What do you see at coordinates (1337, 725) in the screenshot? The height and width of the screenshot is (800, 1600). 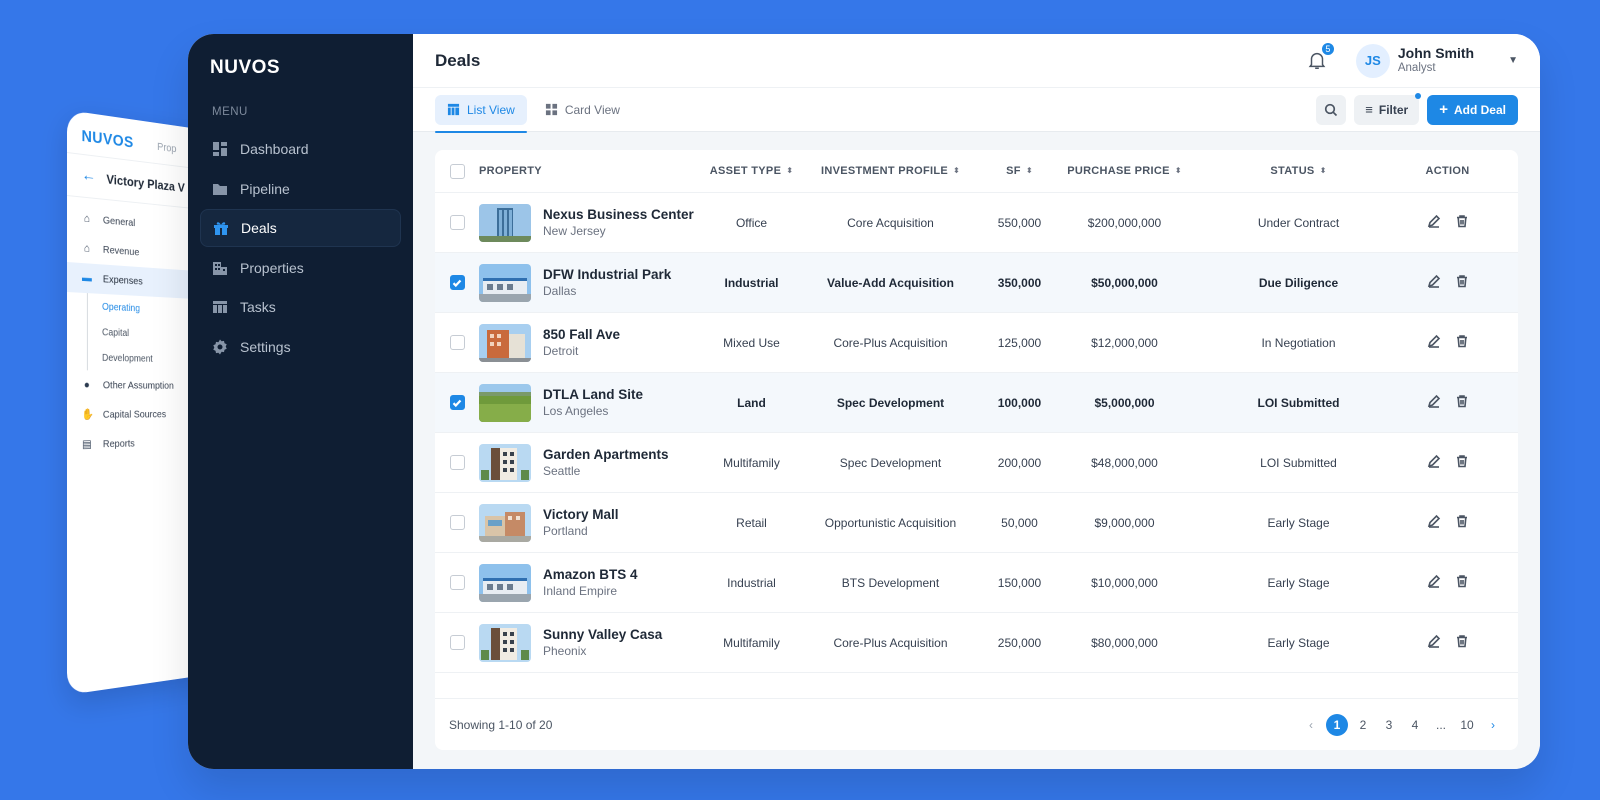 I see `page-button: 1` at bounding box center [1337, 725].